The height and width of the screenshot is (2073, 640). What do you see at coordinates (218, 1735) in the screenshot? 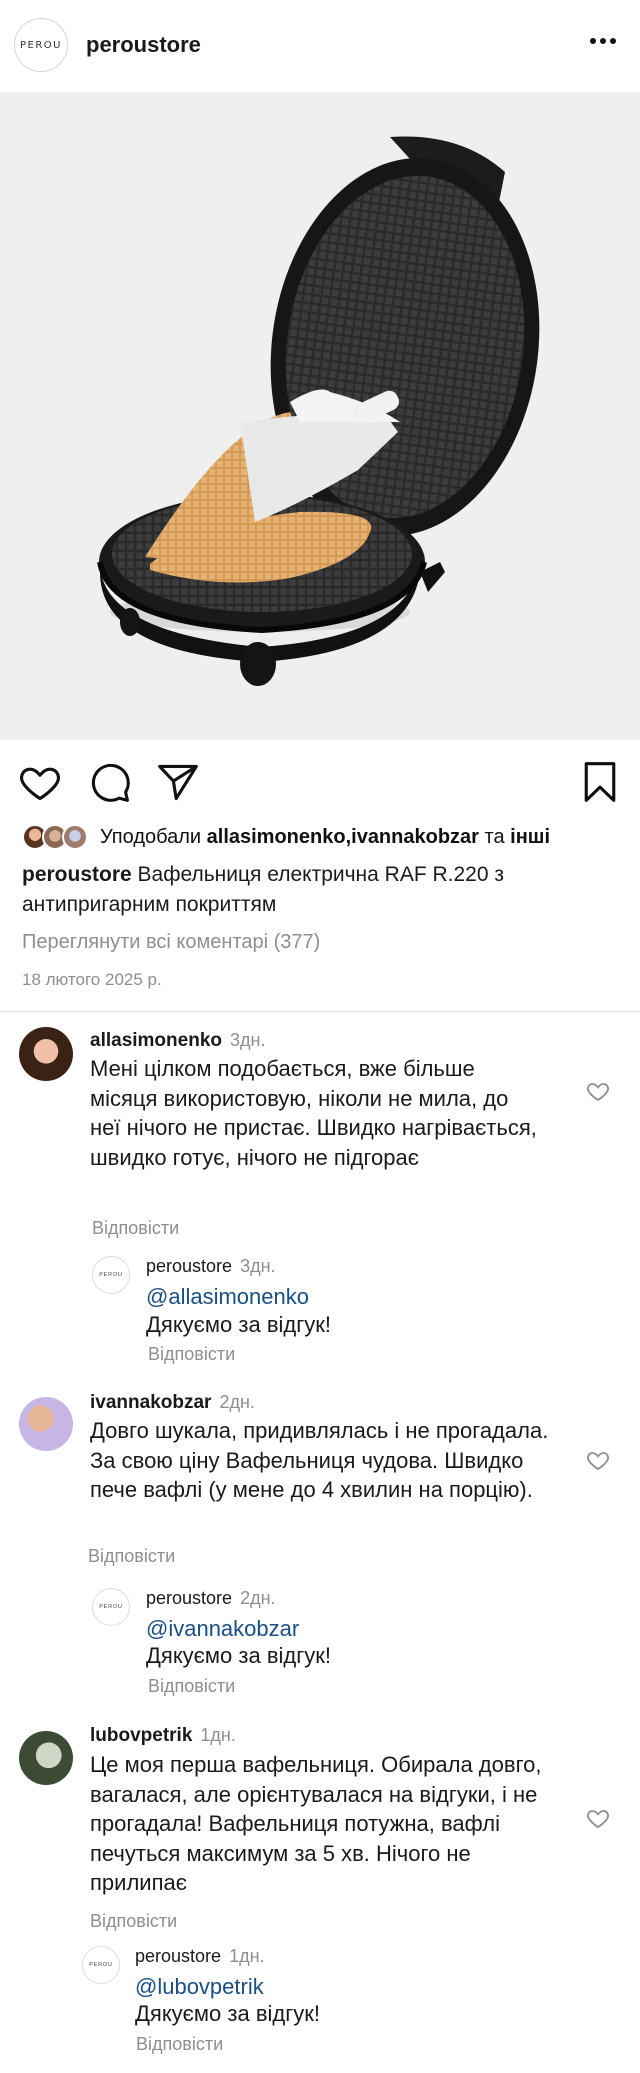
I see `comment-time: 1дн.` at bounding box center [218, 1735].